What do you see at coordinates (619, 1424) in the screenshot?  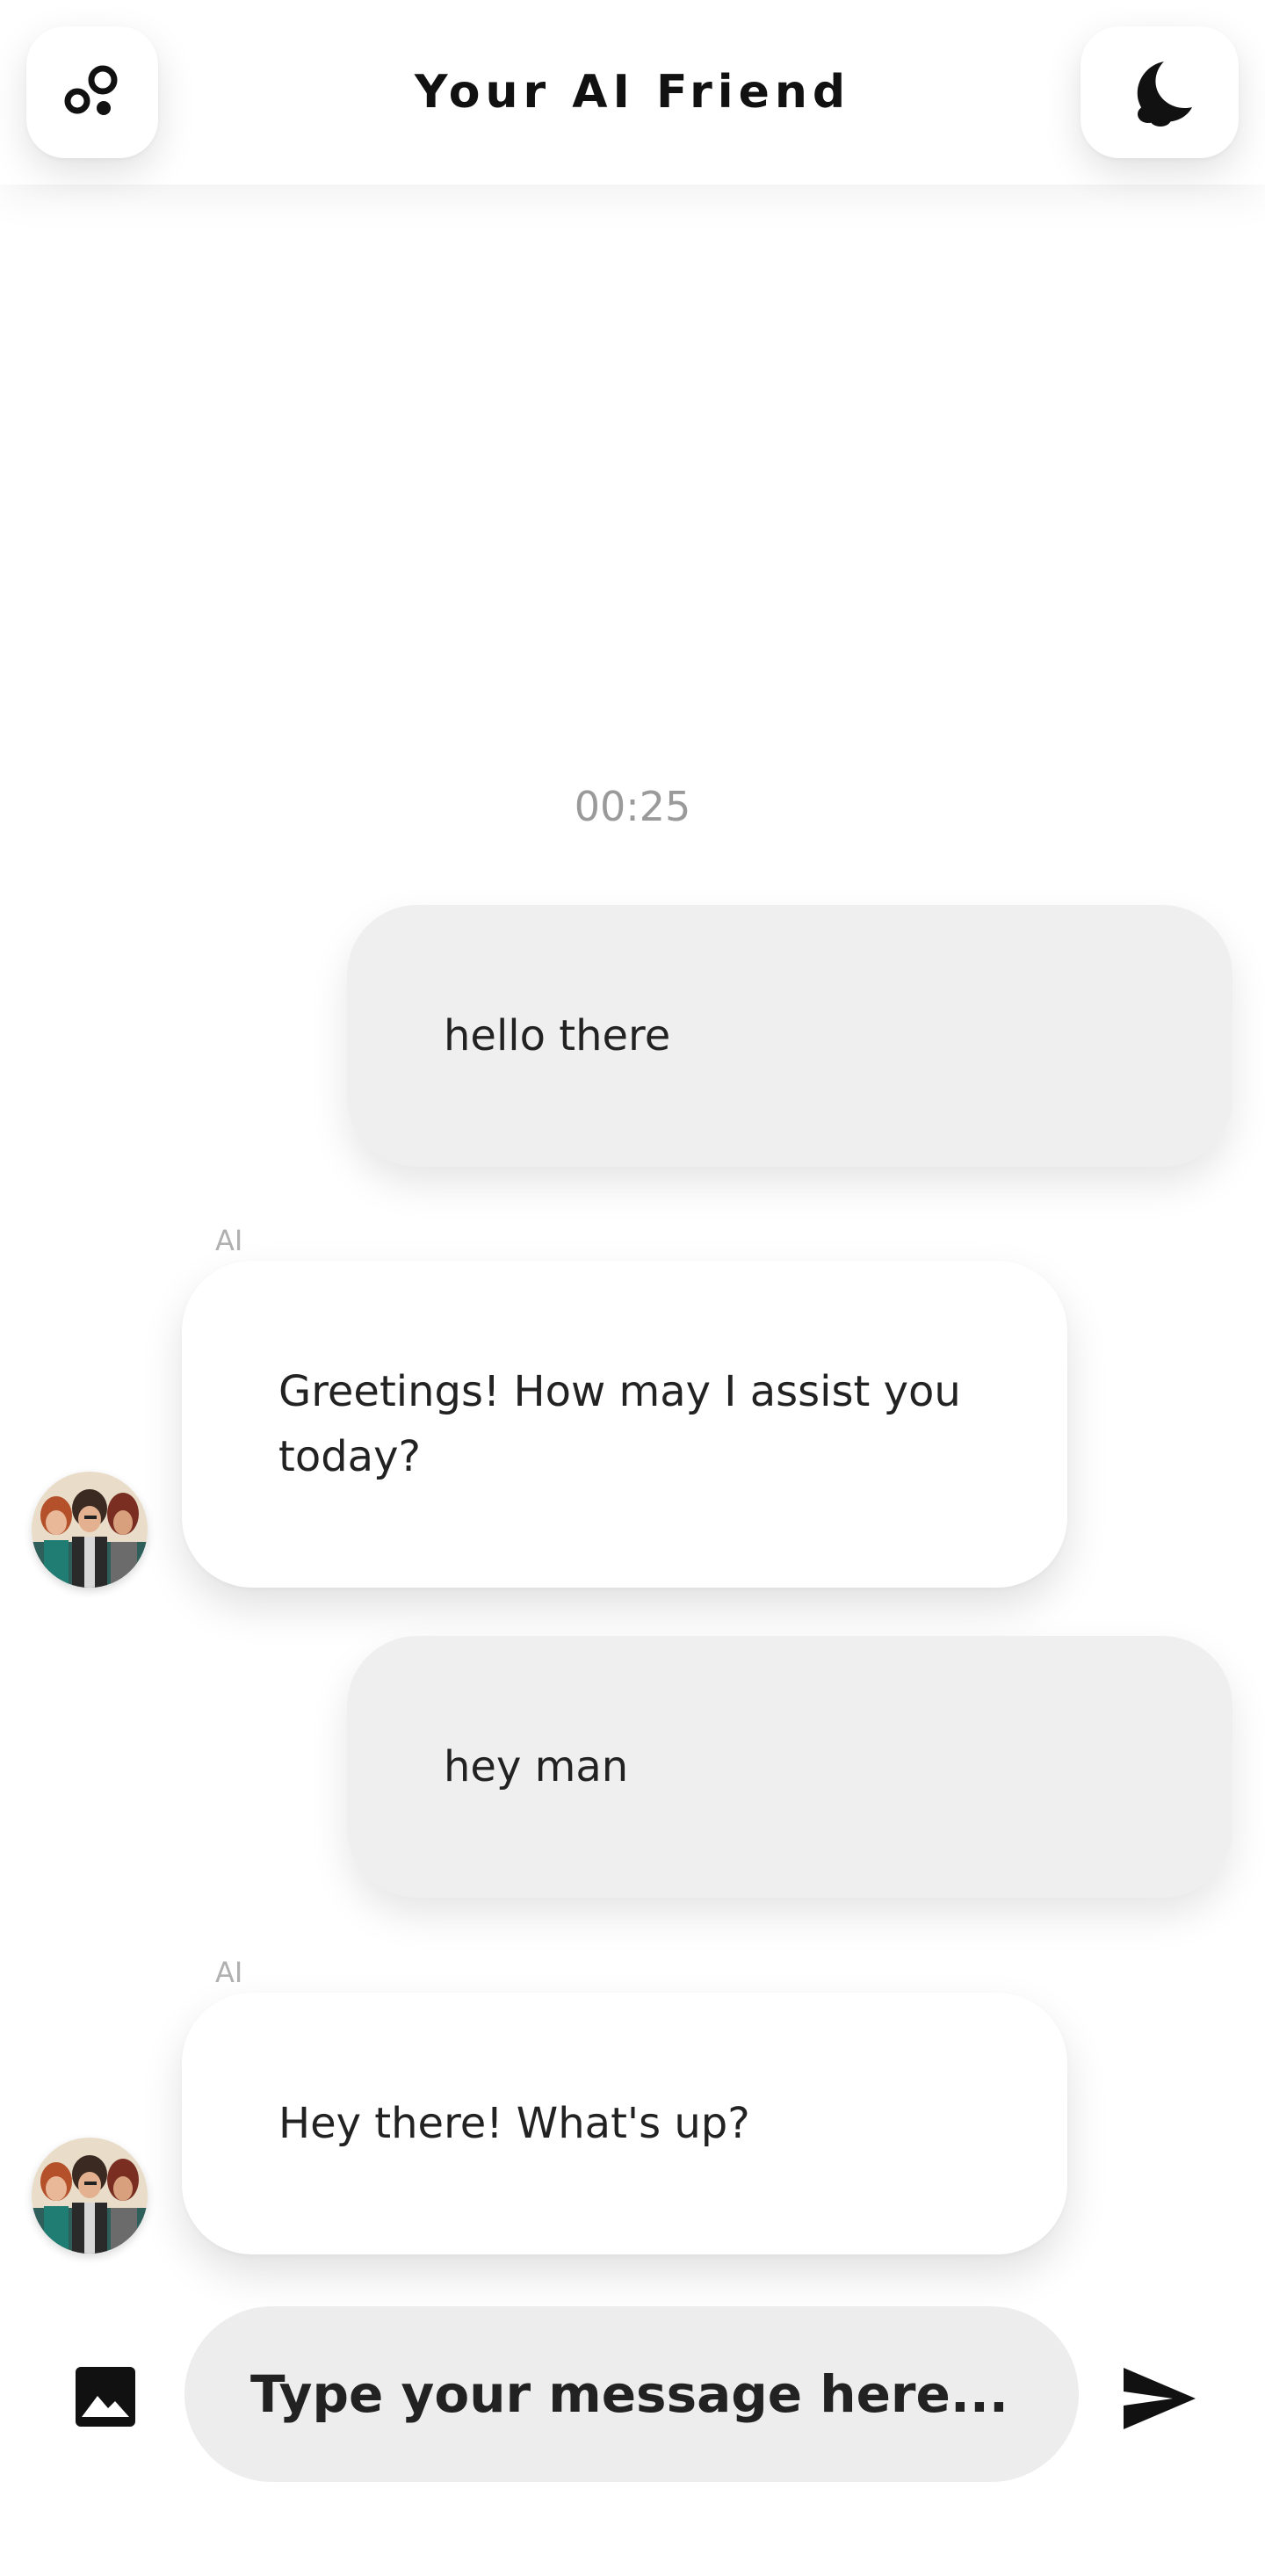 I see `message-text: Greetings! How may I assist you today?` at bounding box center [619, 1424].